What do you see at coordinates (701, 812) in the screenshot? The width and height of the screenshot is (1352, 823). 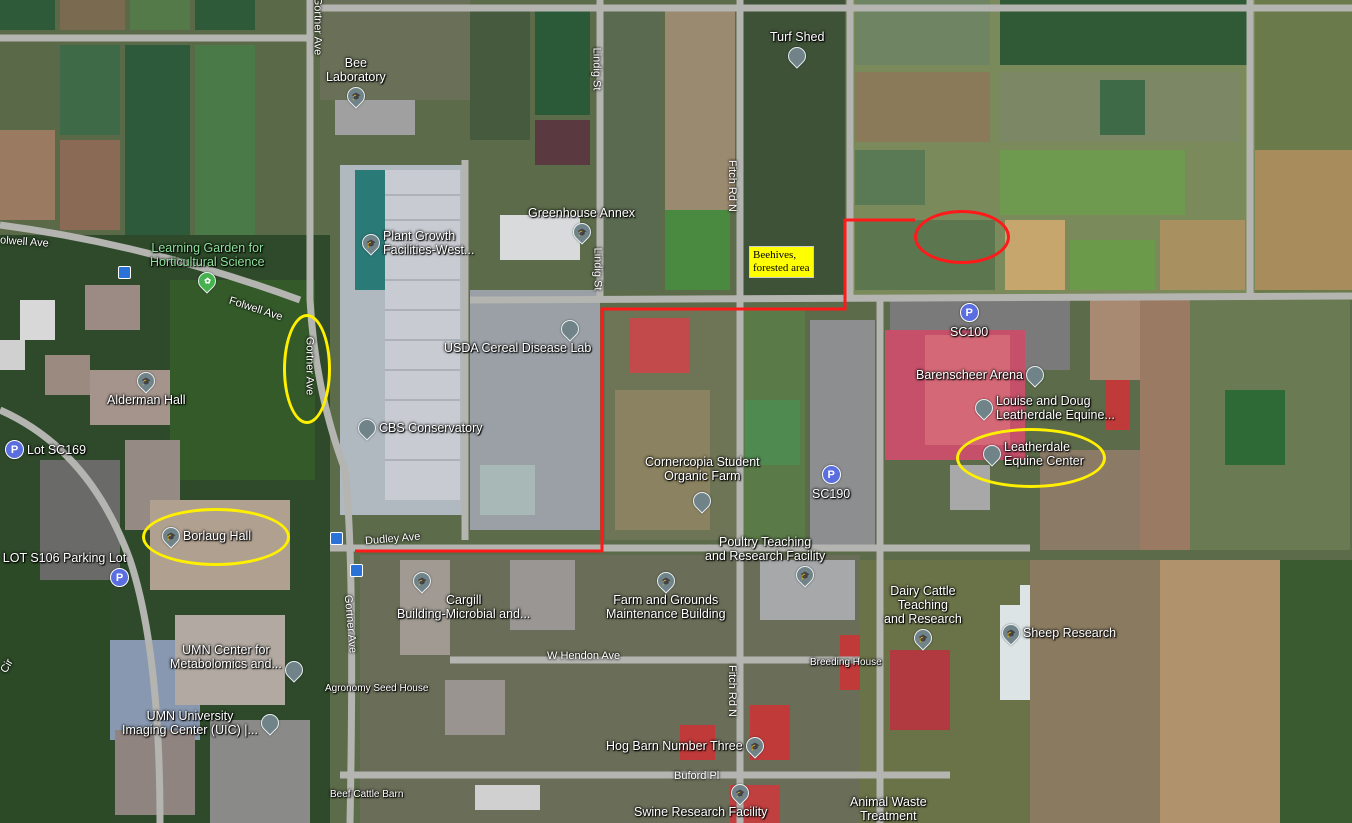 I see `swine-label: Swine Research Facility` at bounding box center [701, 812].